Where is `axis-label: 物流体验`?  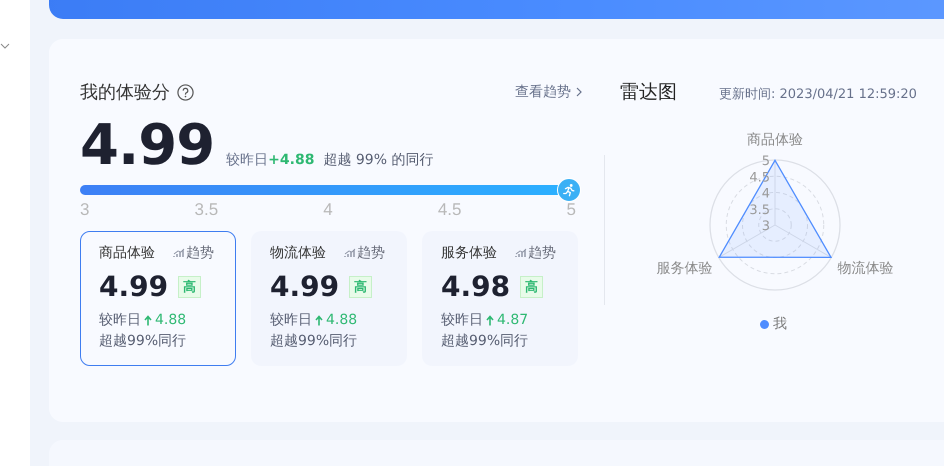 axis-label: 物流体验 is located at coordinates (865, 268).